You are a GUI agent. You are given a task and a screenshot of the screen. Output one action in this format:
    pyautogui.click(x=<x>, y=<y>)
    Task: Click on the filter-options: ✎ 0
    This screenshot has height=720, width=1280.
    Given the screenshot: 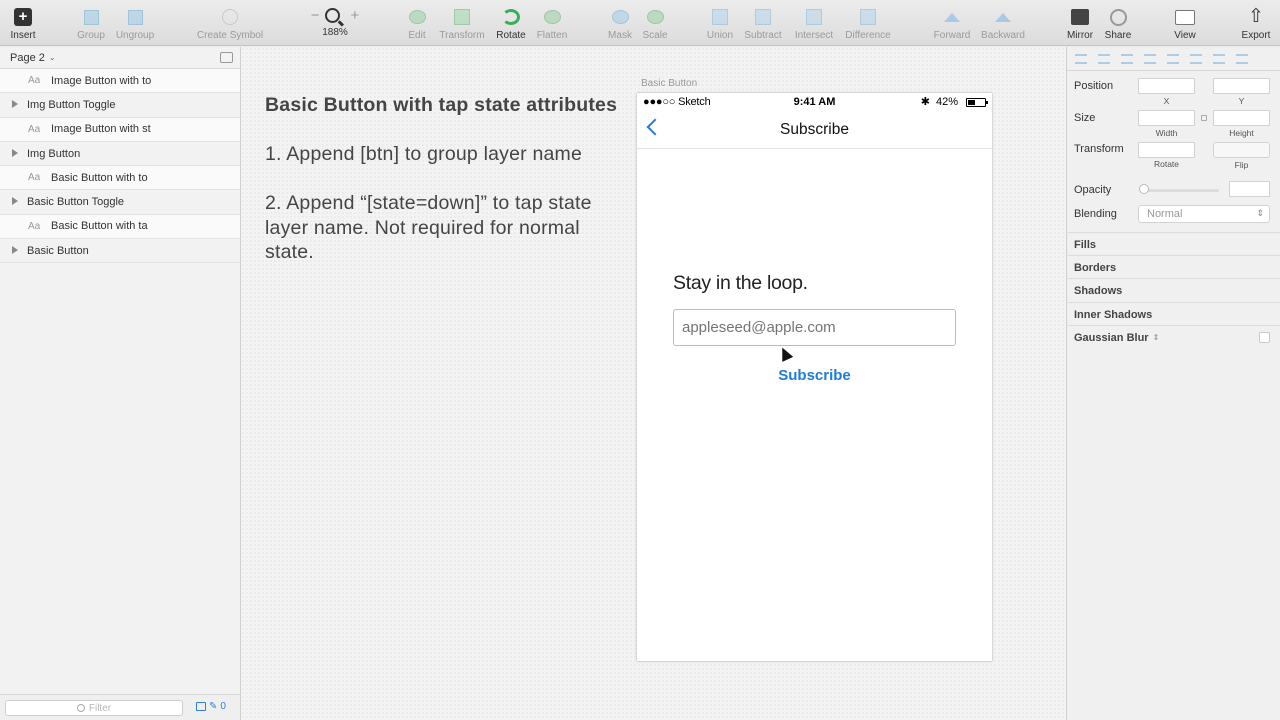 What is the action you would take?
    pyautogui.click(x=211, y=706)
    